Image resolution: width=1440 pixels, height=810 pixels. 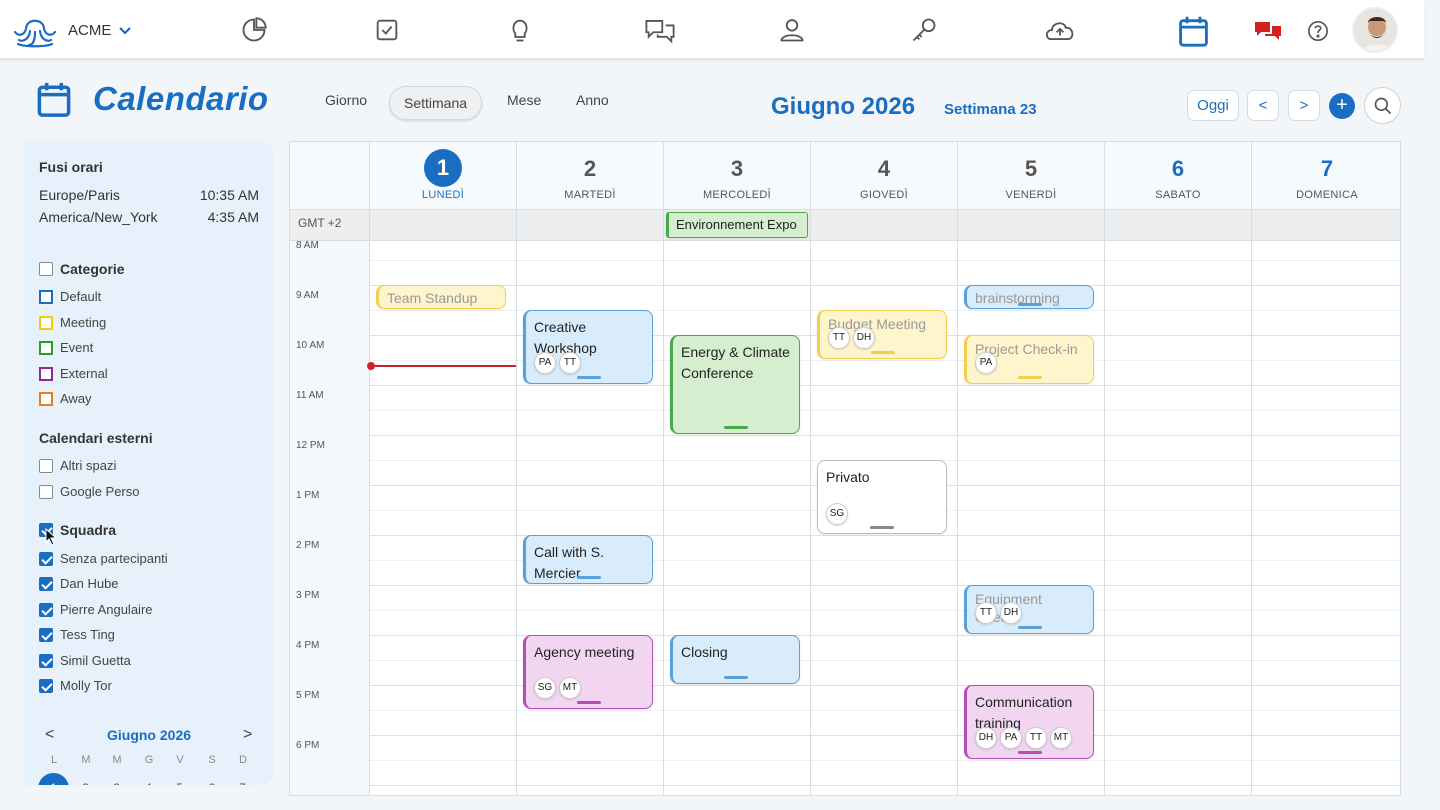 I want to click on calendar-icon, so click(x=1193, y=31).